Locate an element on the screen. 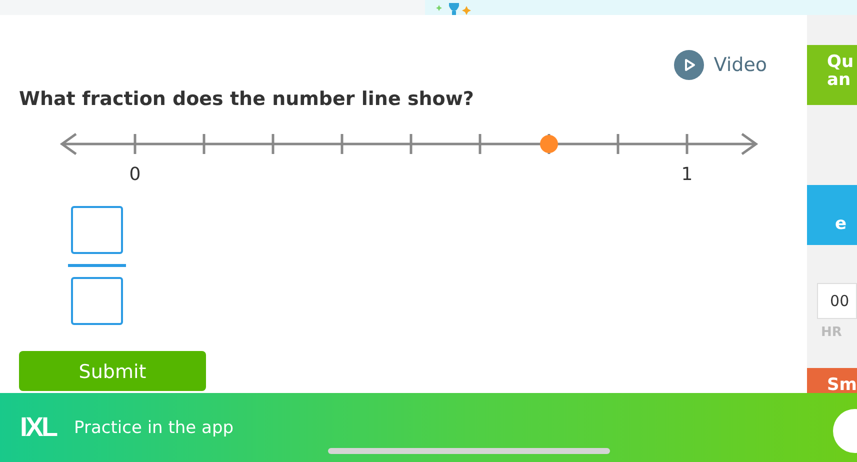 The width and height of the screenshot is (857, 462). video-link: Video is located at coordinates (721, 65).